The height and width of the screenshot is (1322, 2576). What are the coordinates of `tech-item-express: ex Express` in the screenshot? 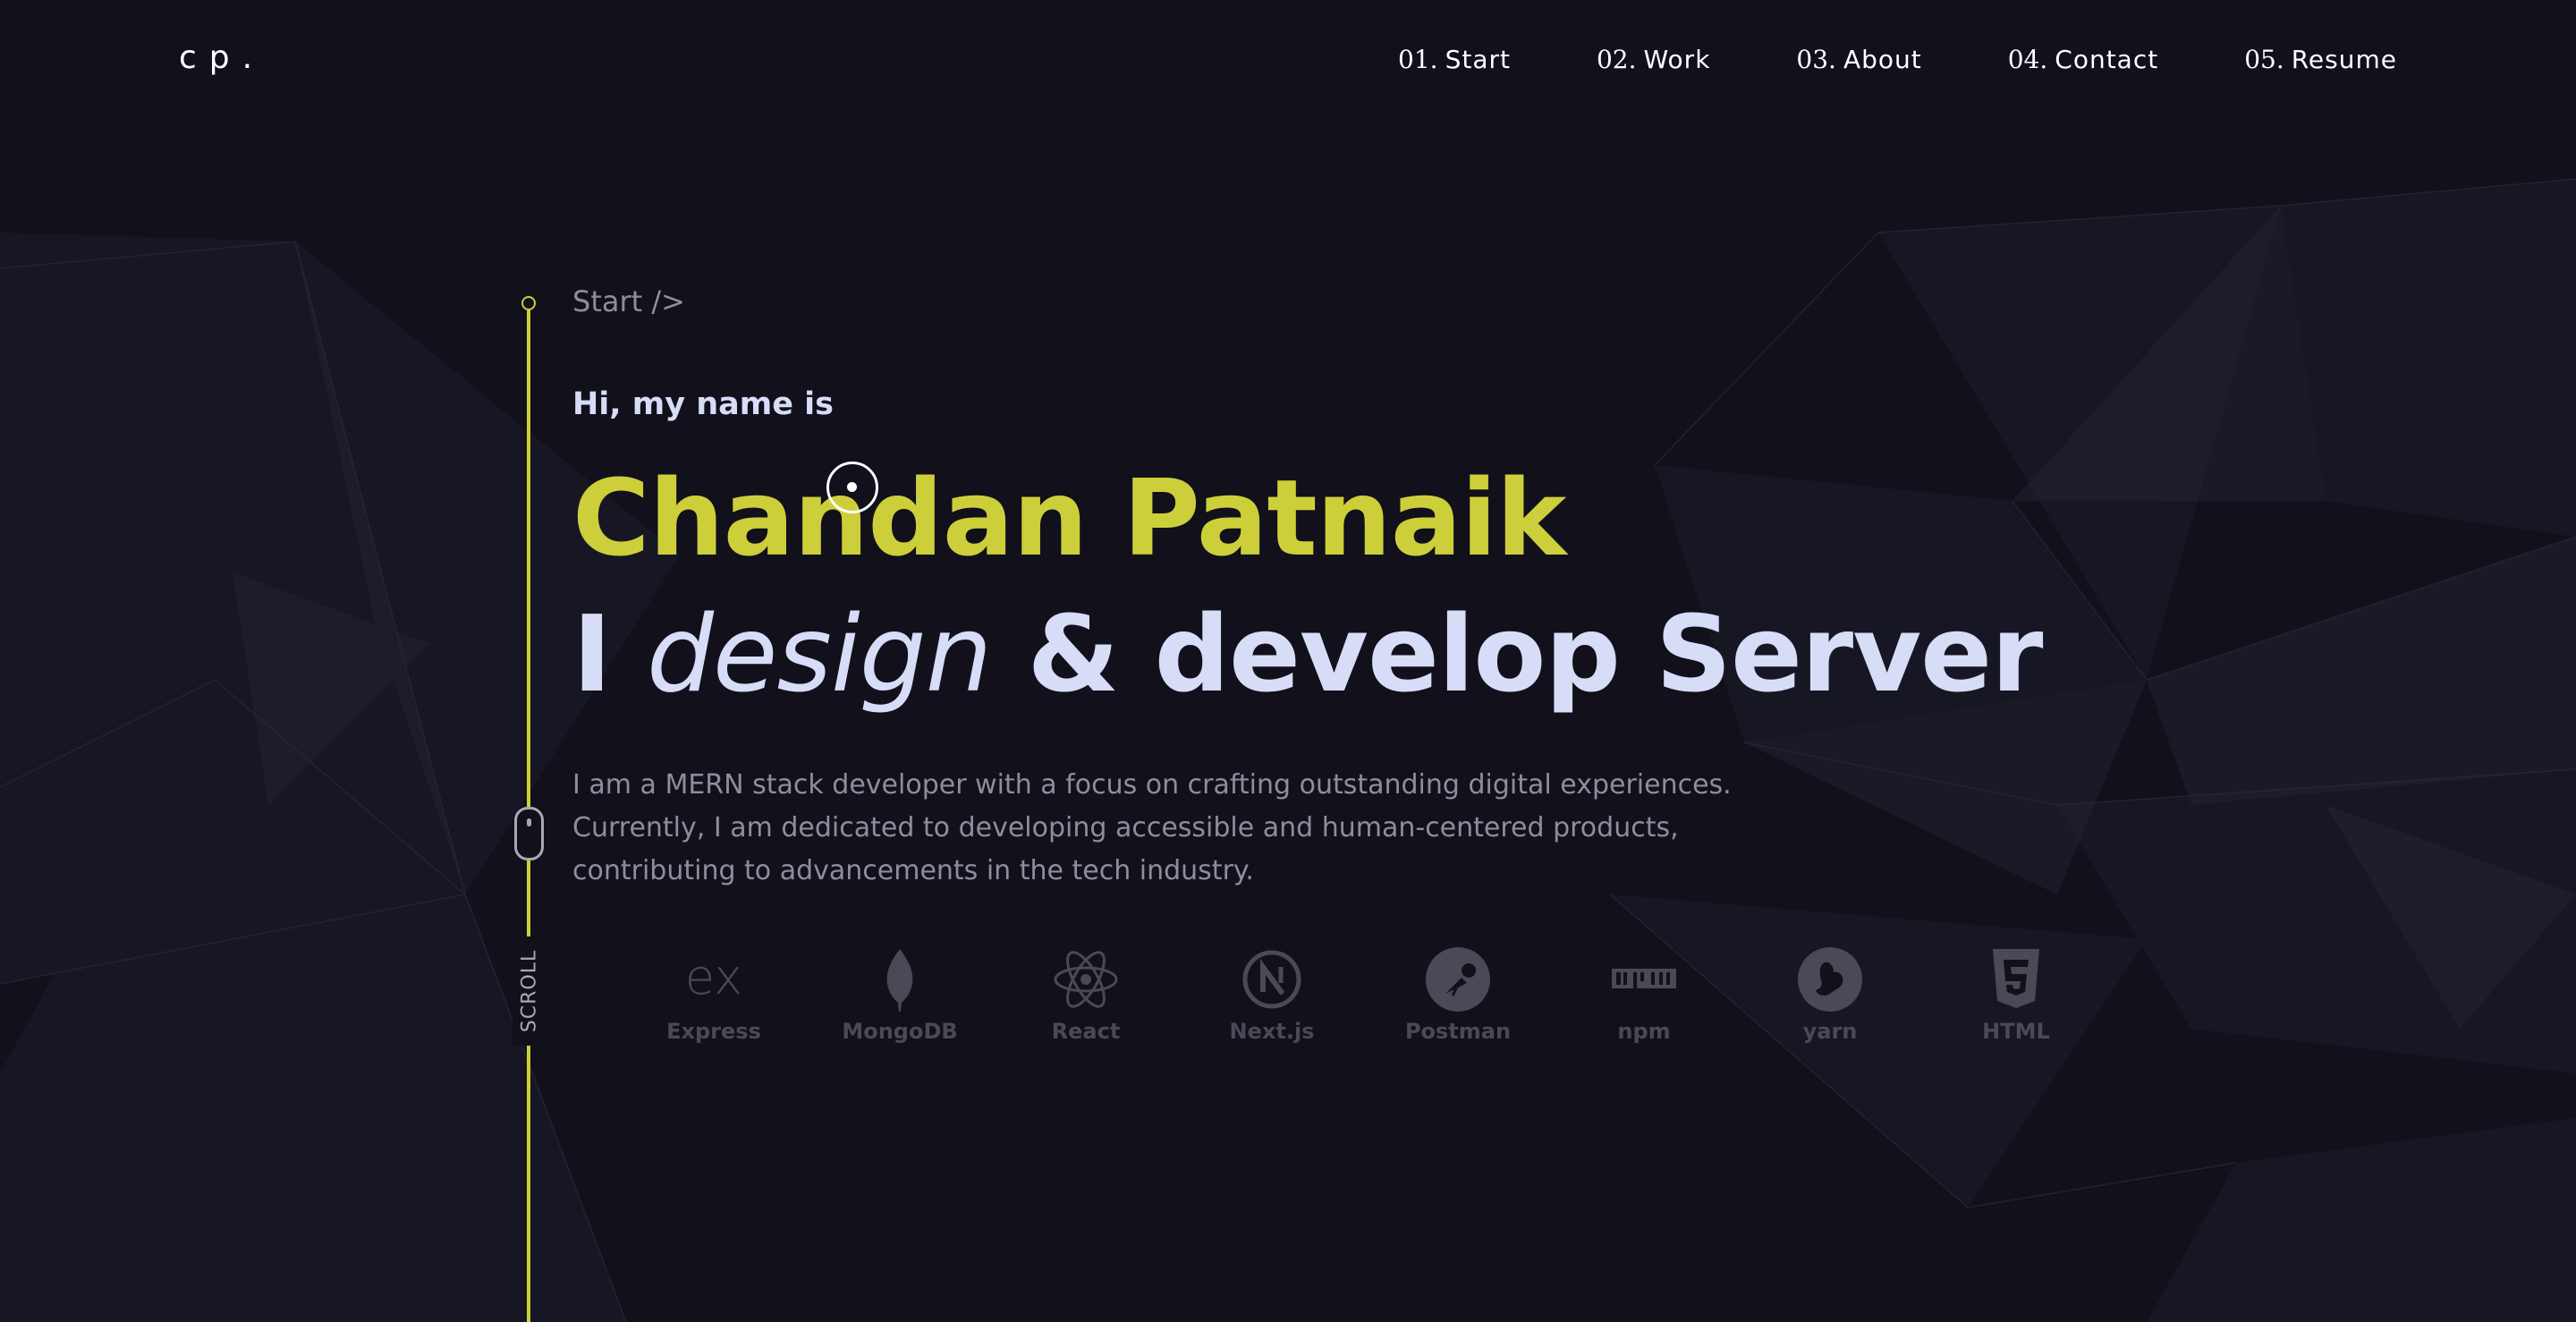 It's located at (714, 994).